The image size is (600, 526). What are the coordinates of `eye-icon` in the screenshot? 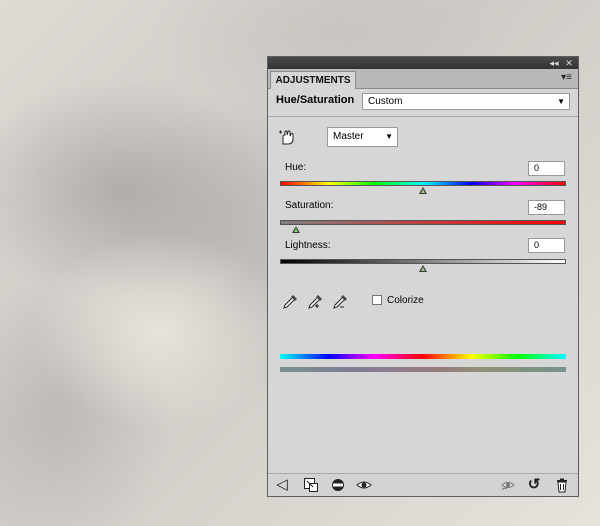 It's located at (364, 485).